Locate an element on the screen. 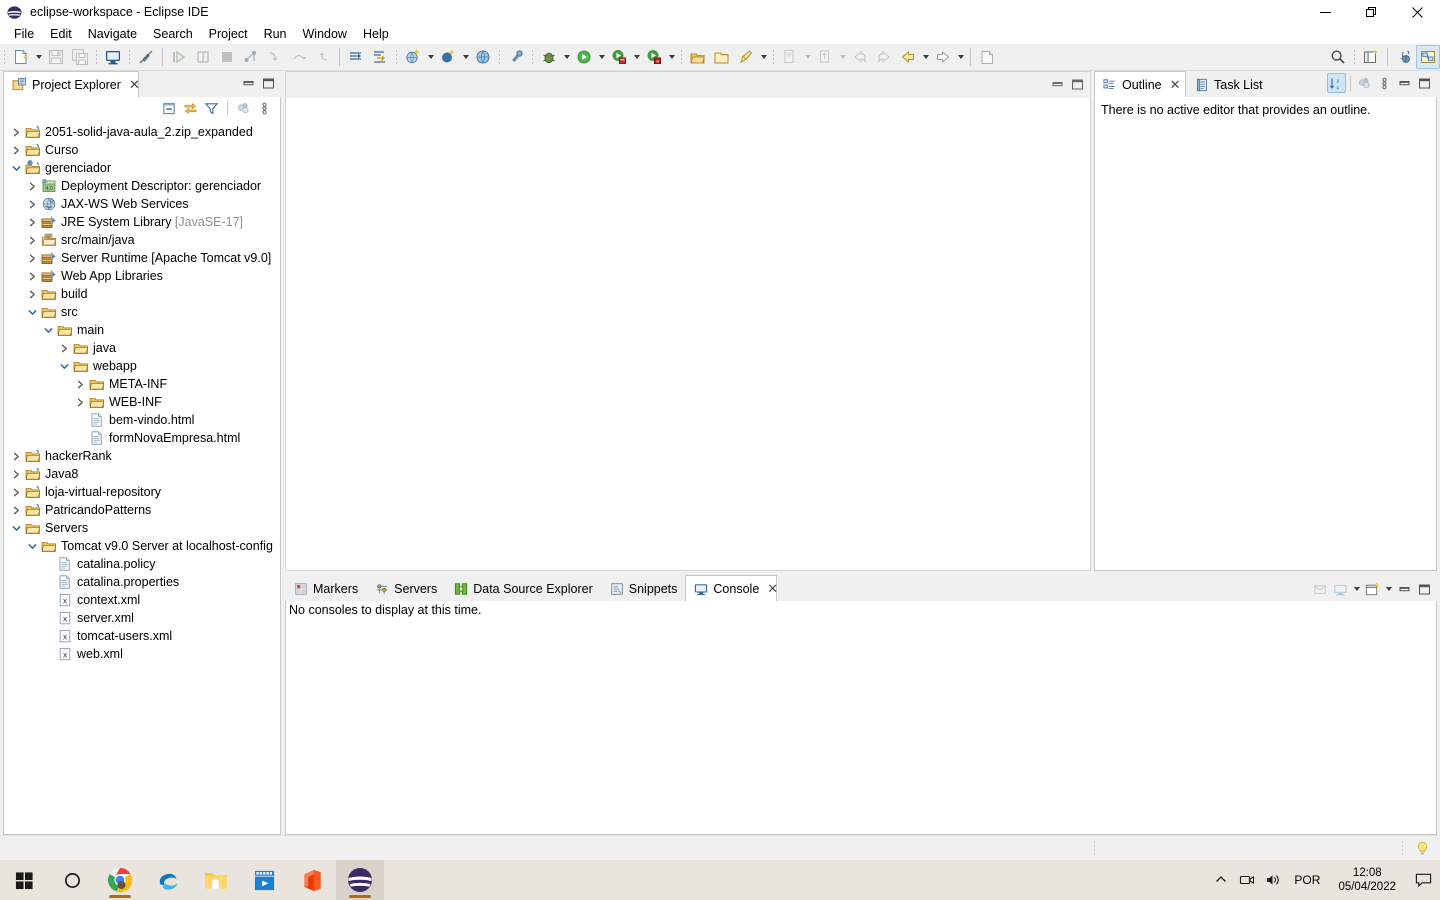  run-dropdown is located at coordinates (601, 57).